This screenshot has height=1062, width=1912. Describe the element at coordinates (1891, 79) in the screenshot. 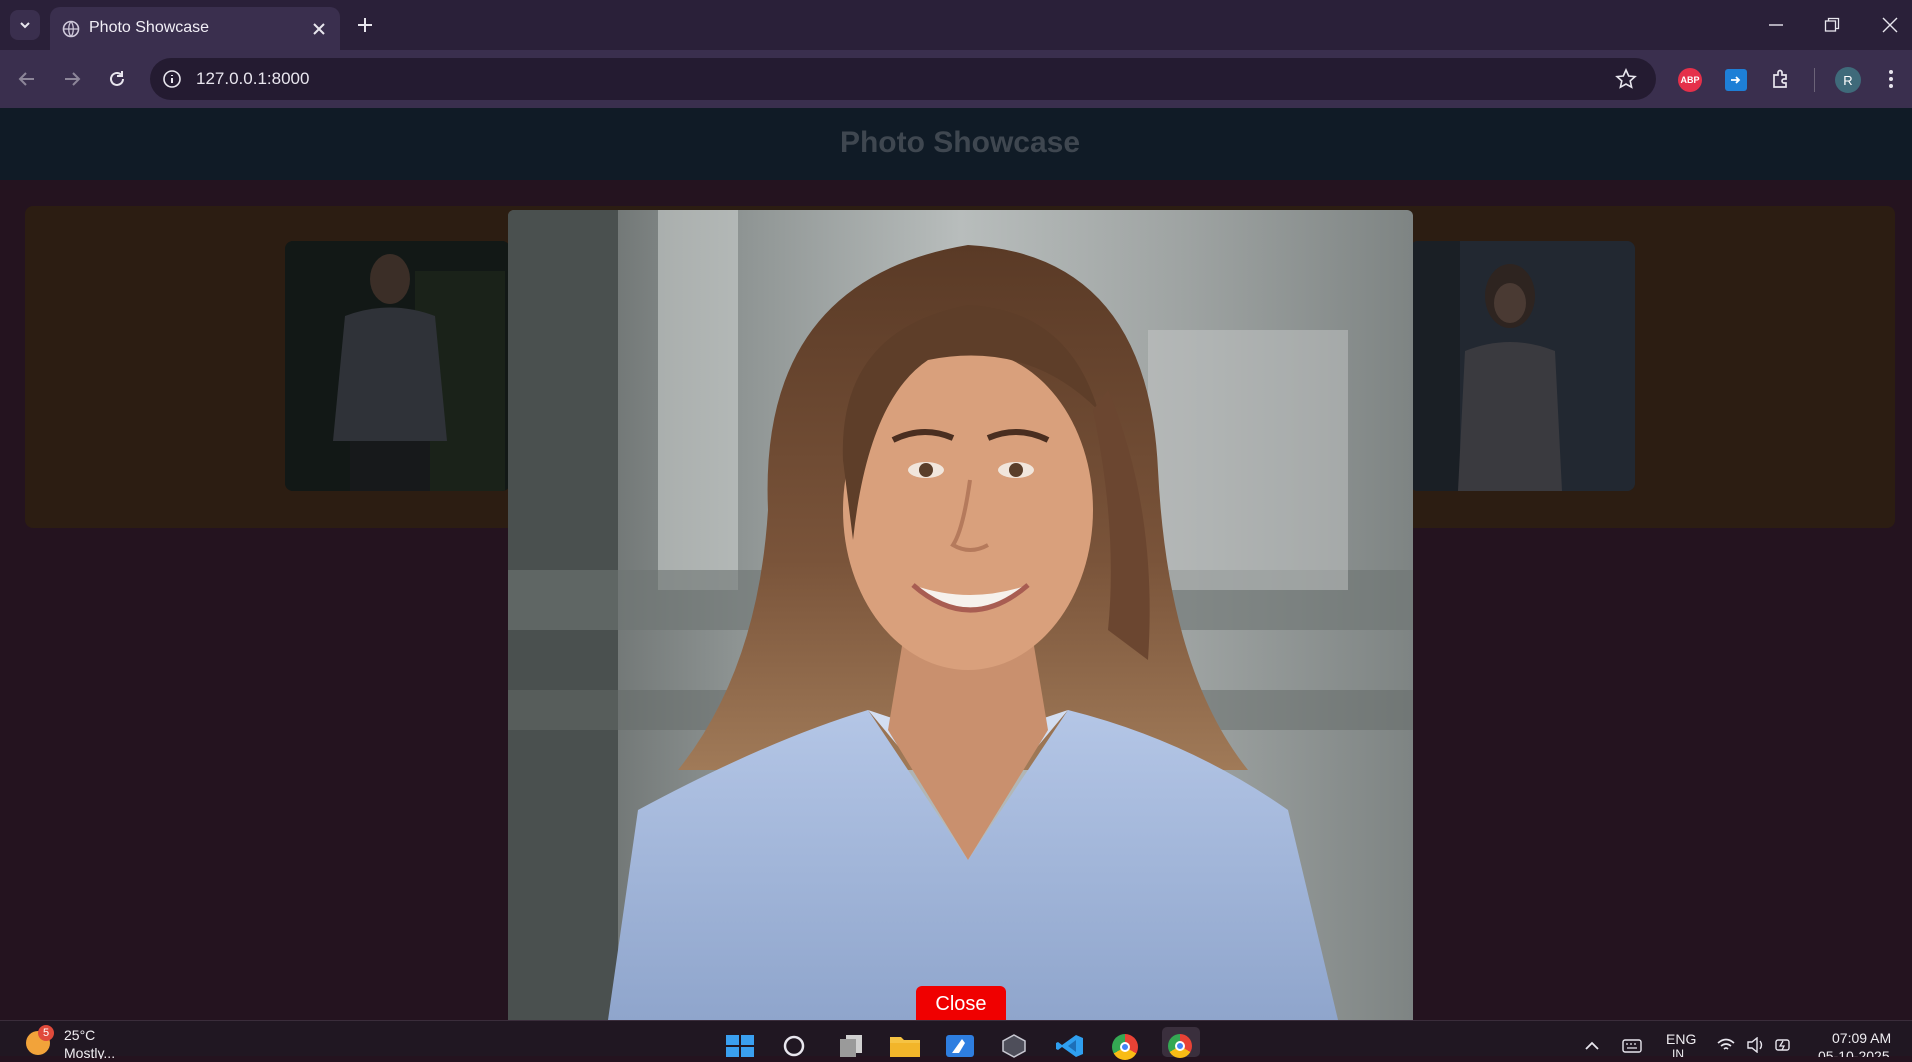

I see `menu-kebab-icon` at that location.